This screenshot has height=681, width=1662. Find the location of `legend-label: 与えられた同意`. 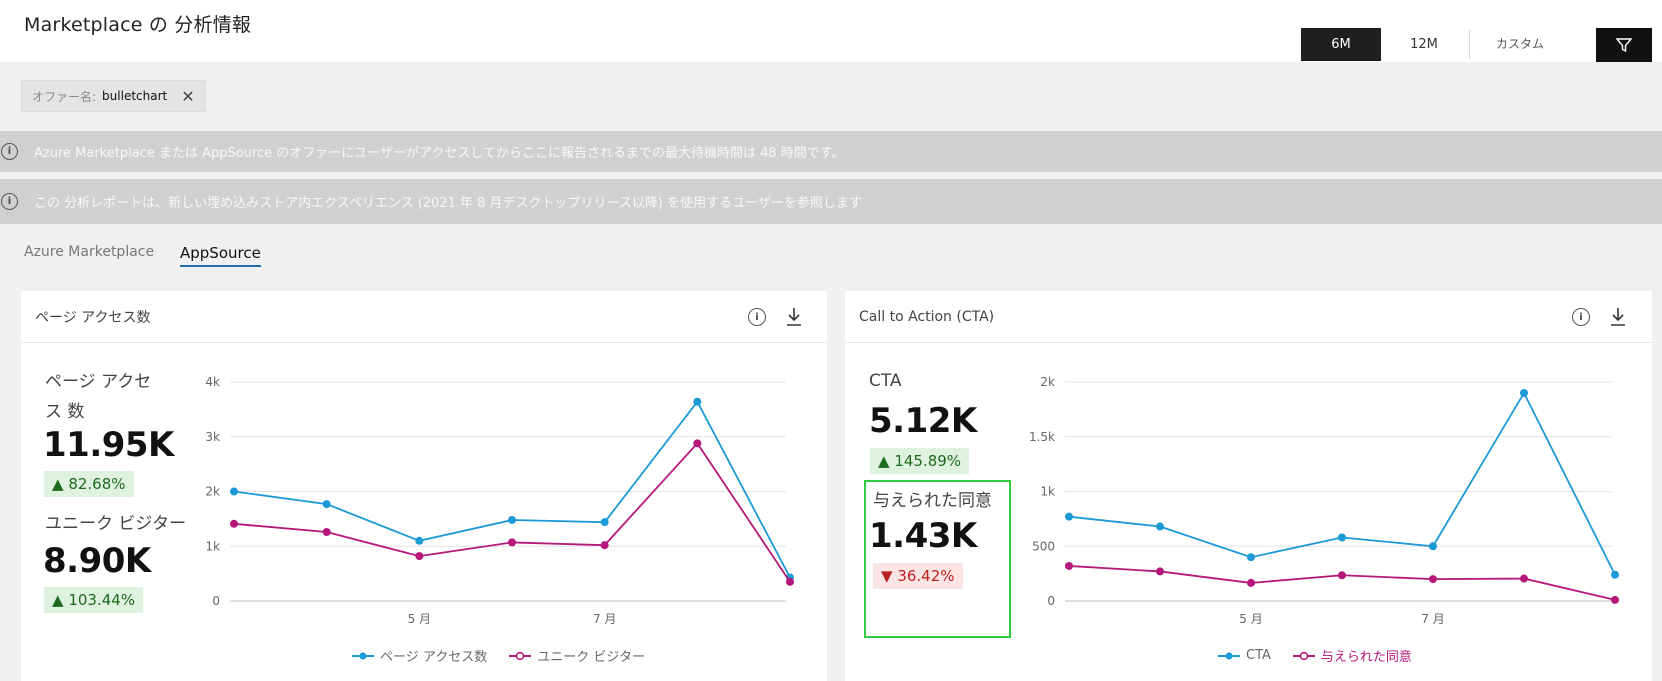

legend-label: 与えられた同意 is located at coordinates (1366, 657).